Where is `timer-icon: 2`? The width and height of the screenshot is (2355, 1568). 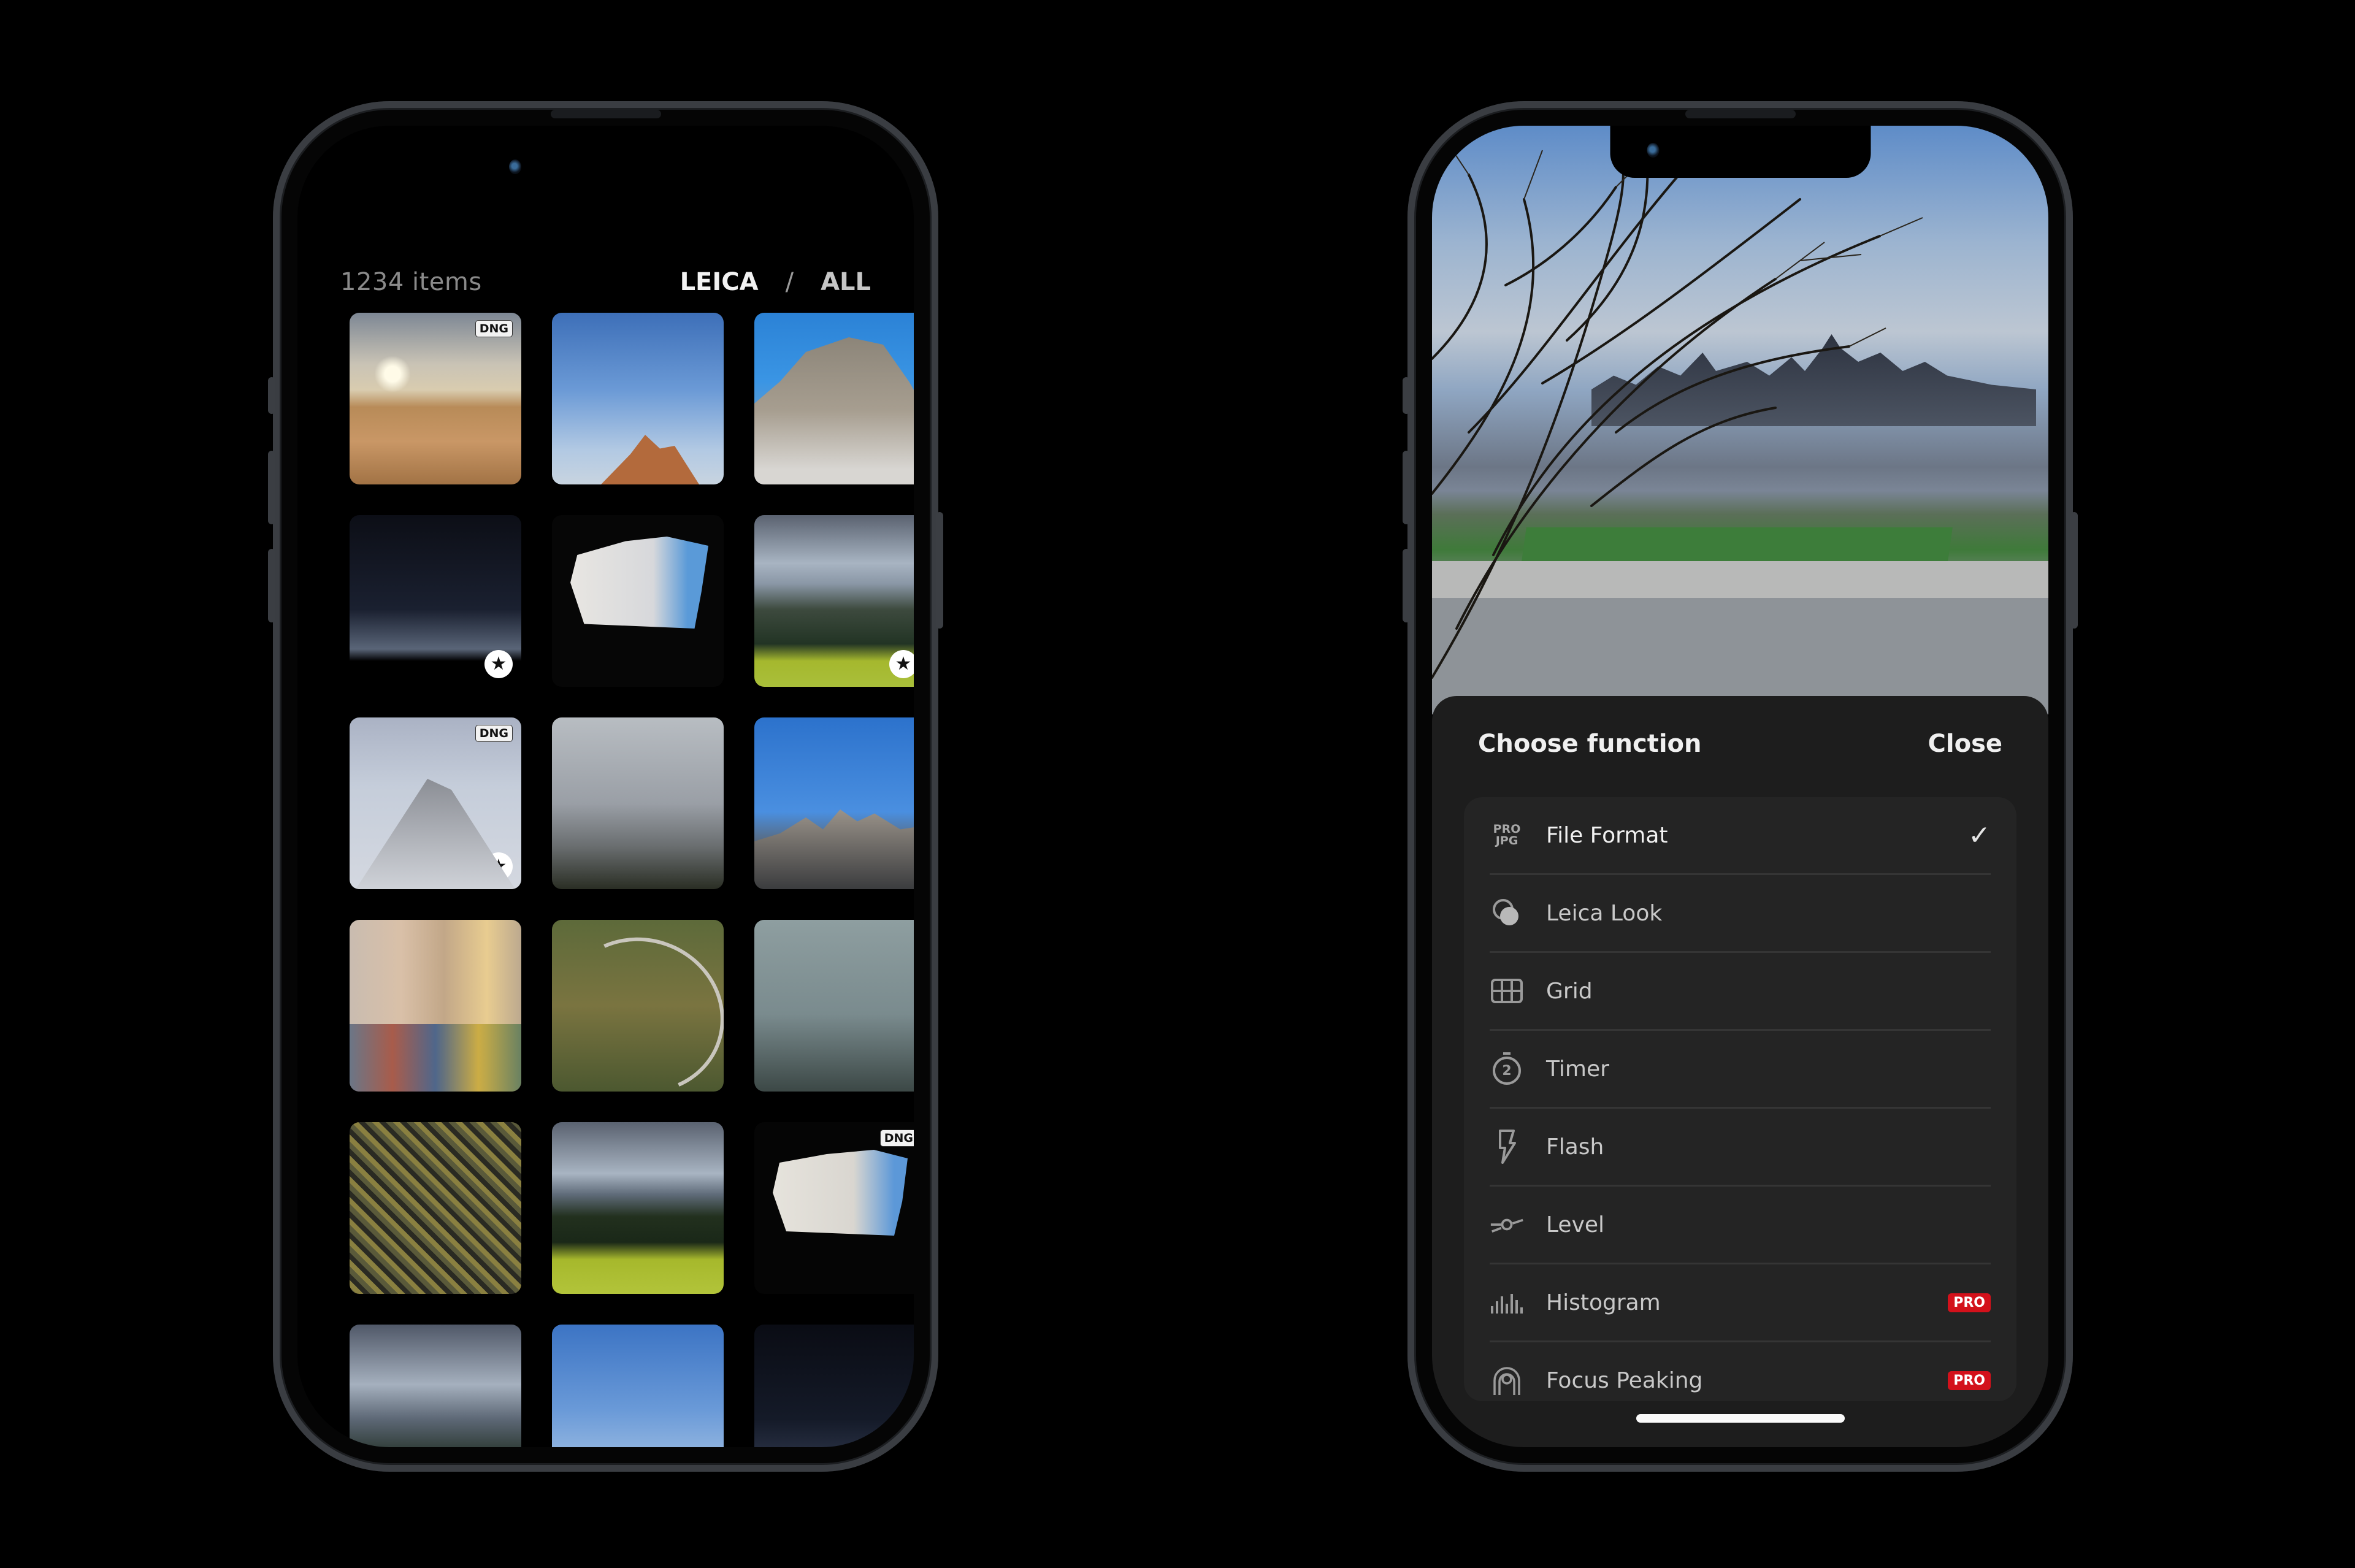
timer-icon: 2 is located at coordinates (1507, 1069).